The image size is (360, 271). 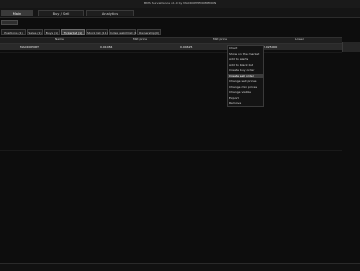 I want to click on menu-item-add-to-alerts: Add to alerts, so click(x=238, y=59).